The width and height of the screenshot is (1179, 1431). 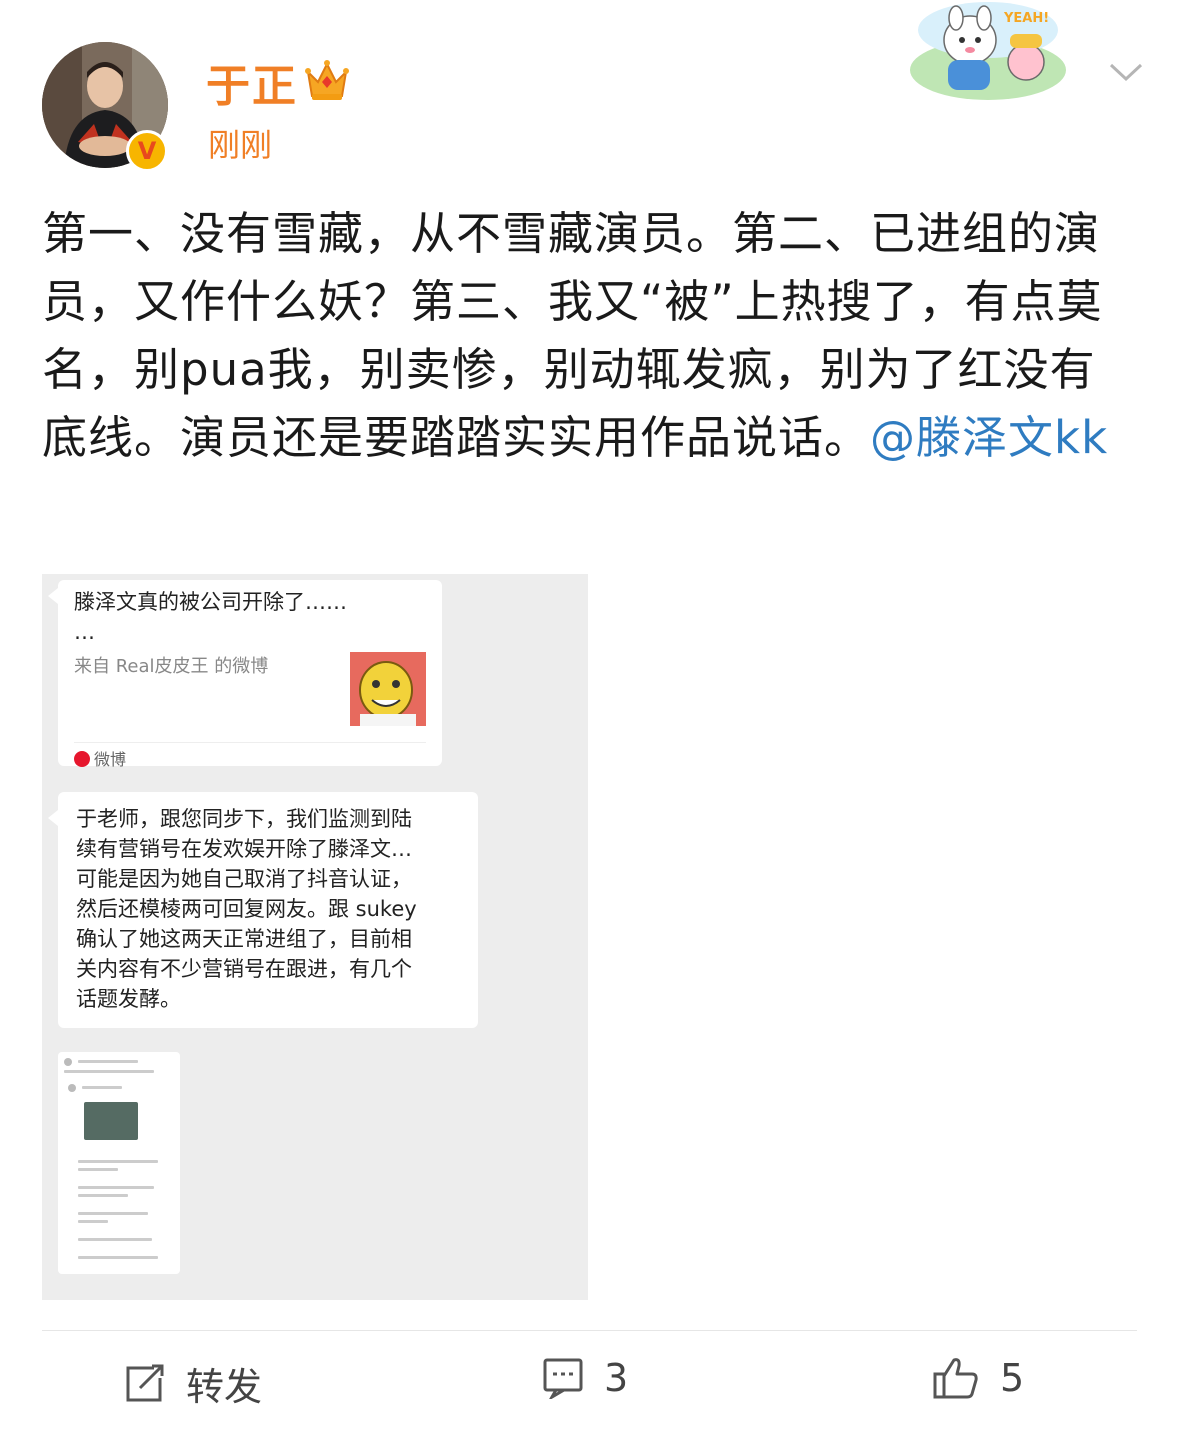 I want to click on repost-icon, so click(x=145, y=1382).